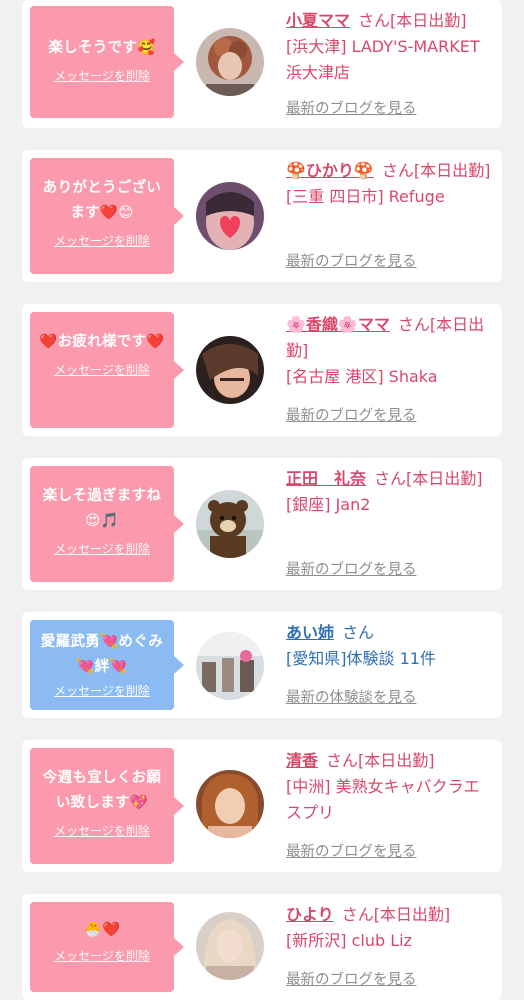 This screenshot has width=524, height=1000. I want to click on message-bubble: ❤️お疲れ様です❤️ メッセージを削除, so click(107, 370).